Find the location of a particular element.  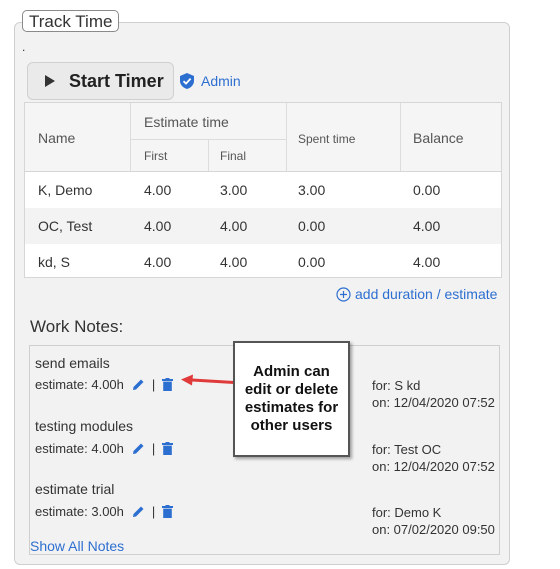

note-estimate-row: estimate: 3.00h | is located at coordinates (104, 511).